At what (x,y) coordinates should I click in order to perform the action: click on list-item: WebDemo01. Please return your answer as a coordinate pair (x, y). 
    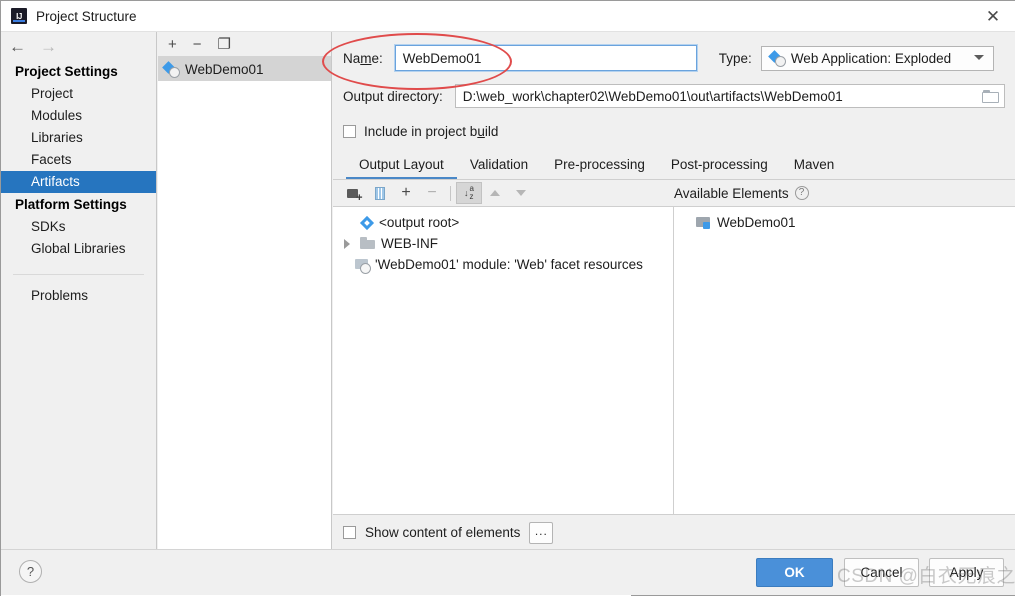
    Looking at the image, I should click on (244, 69).